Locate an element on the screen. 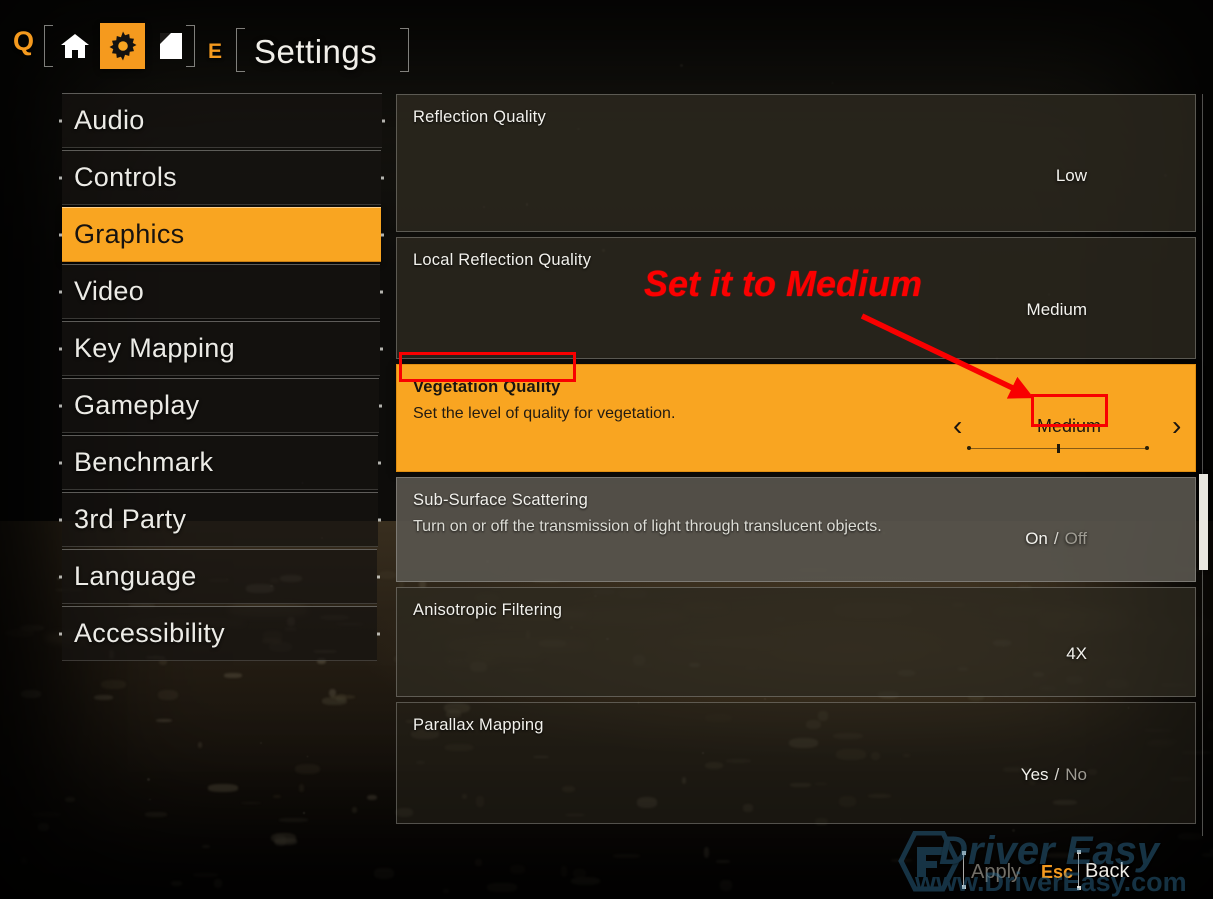  setting-row-anisotropic-filtering: Anisotropic Filtering 4X is located at coordinates (796, 642).